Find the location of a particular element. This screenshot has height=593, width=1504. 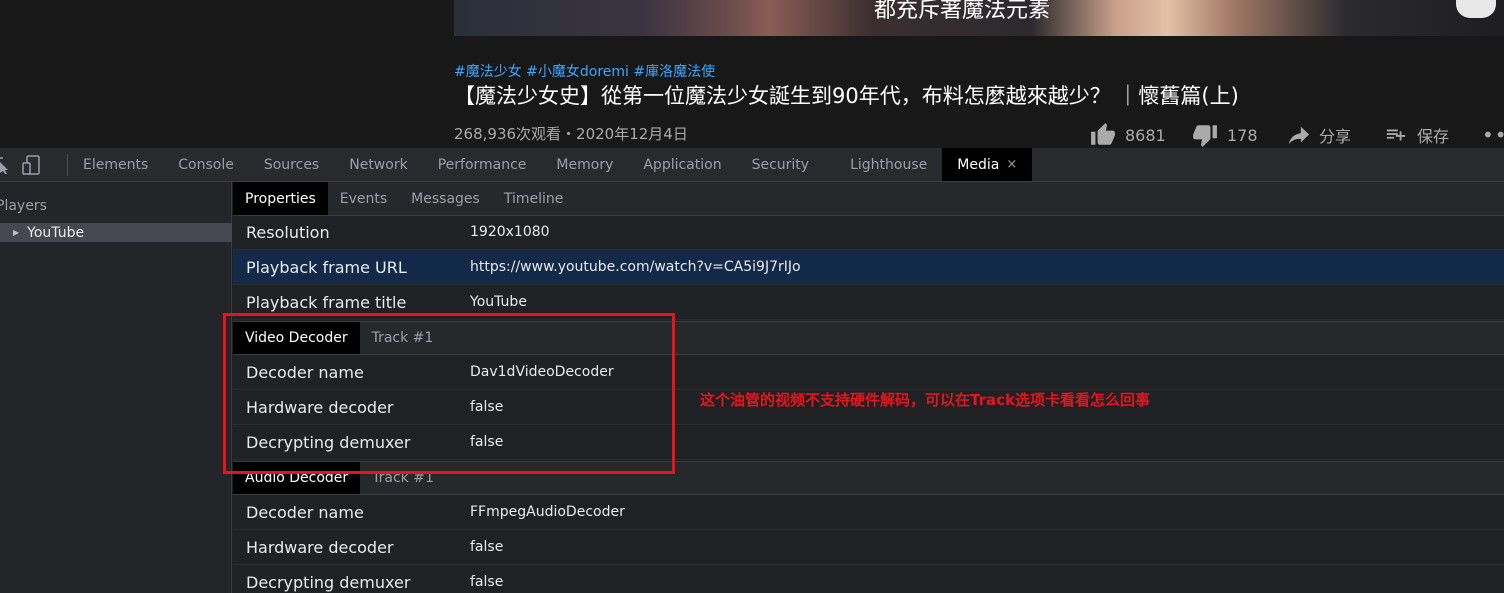

property-key: Playback frame title is located at coordinates (326, 302).